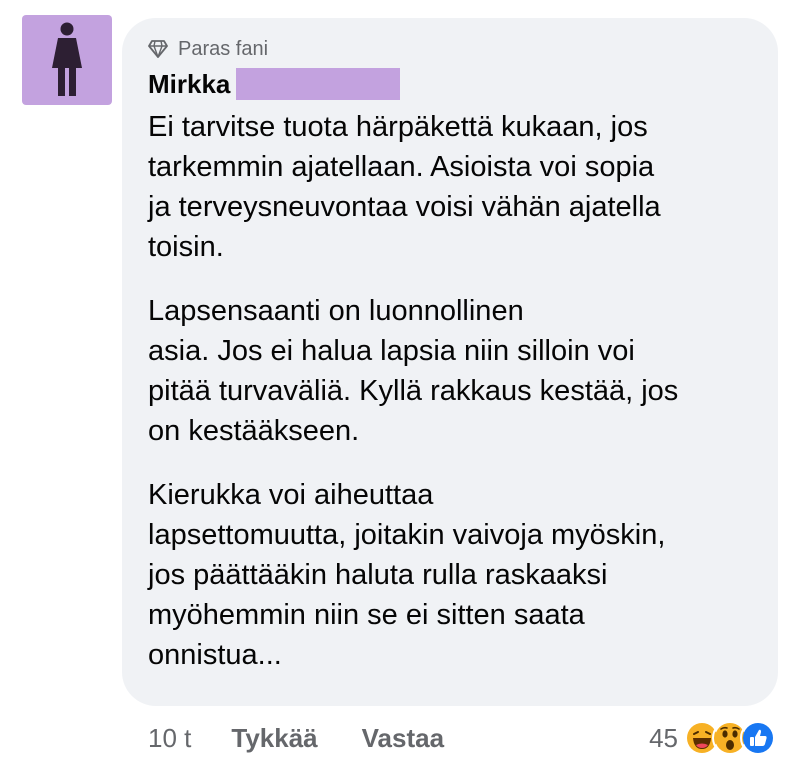  What do you see at coordinates (189, 84) in the screenshot?
I see `author-name: Mirkka` at bounding box center [189, 84].